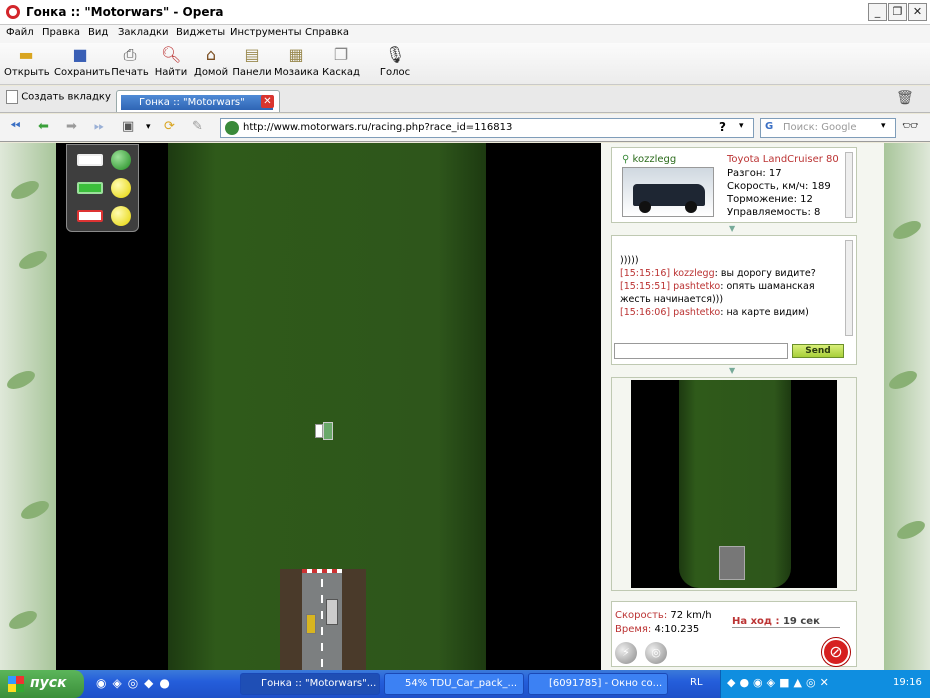 The height and width of the screenshot is (698, 930). I want to click on menu-file: Файл, so click(20, 32).